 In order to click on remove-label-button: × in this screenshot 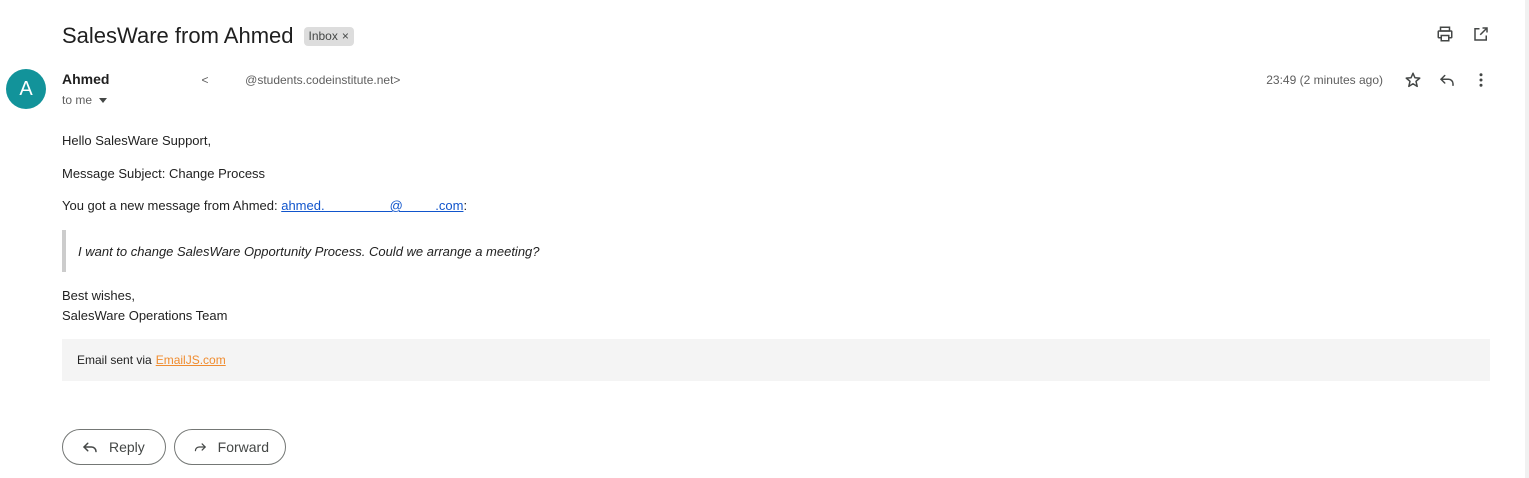, I will do `click(345, 36)`.